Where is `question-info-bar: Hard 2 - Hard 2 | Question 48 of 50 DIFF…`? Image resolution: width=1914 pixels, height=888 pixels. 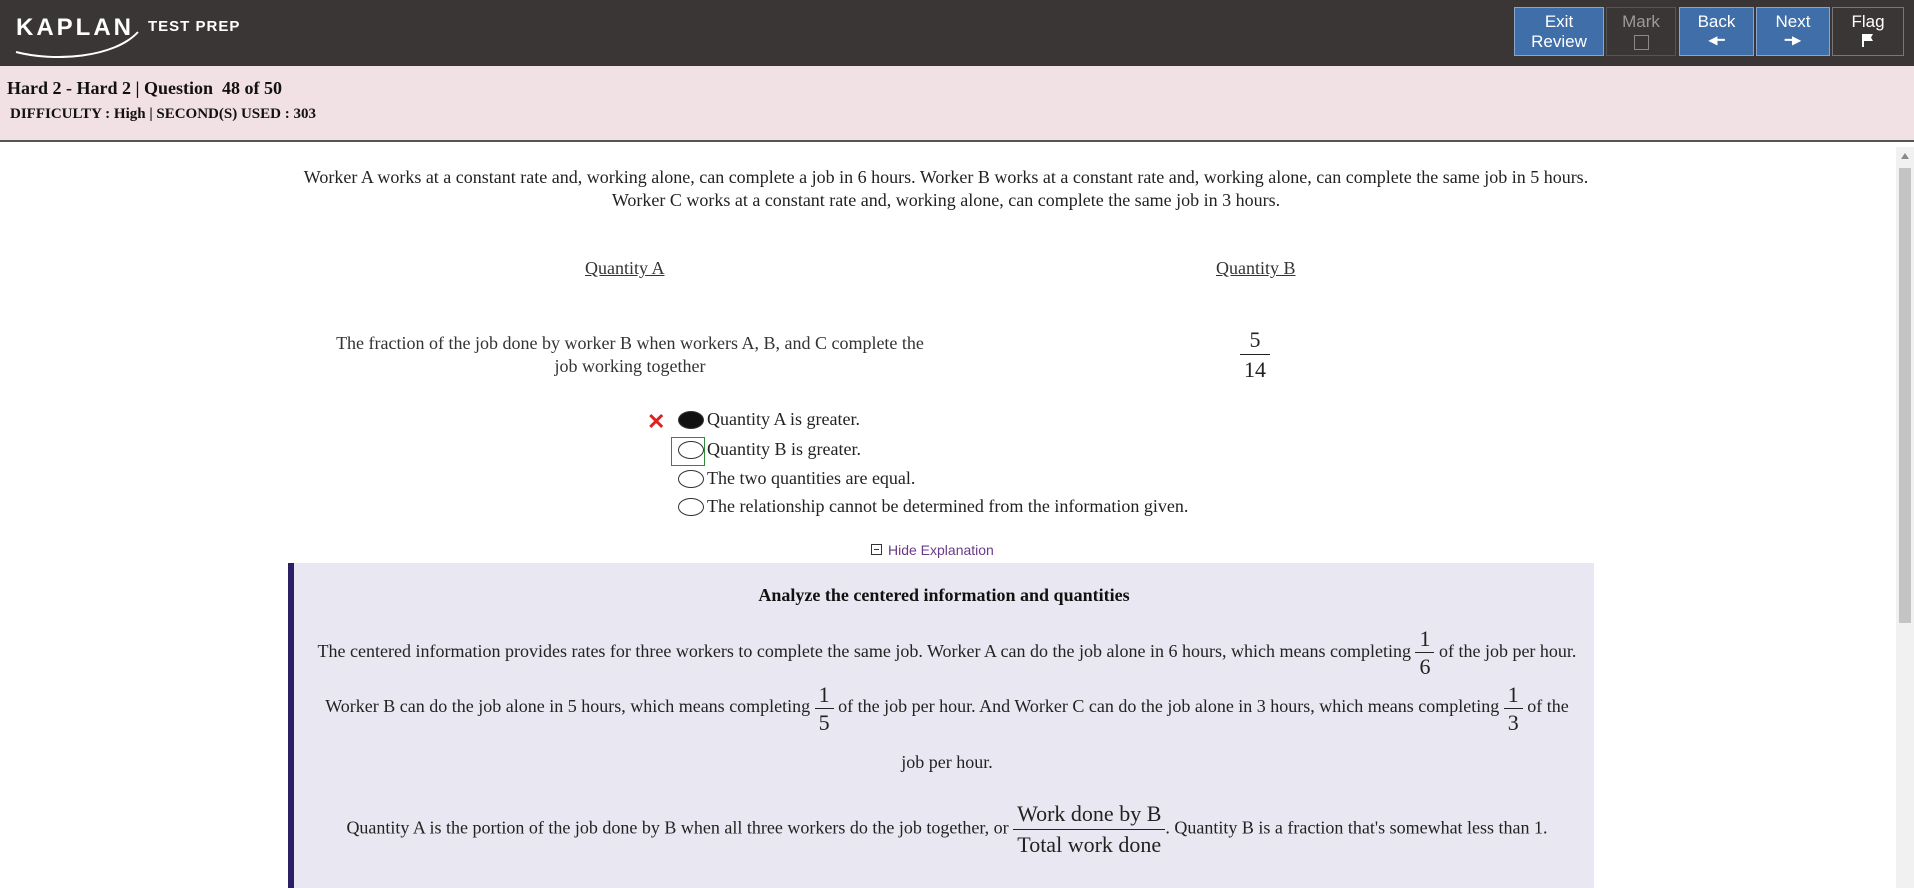 question-info-bar: Hard 2 - Hard 2 | Question 48 of 50 DIFF… is located at coordinates (957, 104).